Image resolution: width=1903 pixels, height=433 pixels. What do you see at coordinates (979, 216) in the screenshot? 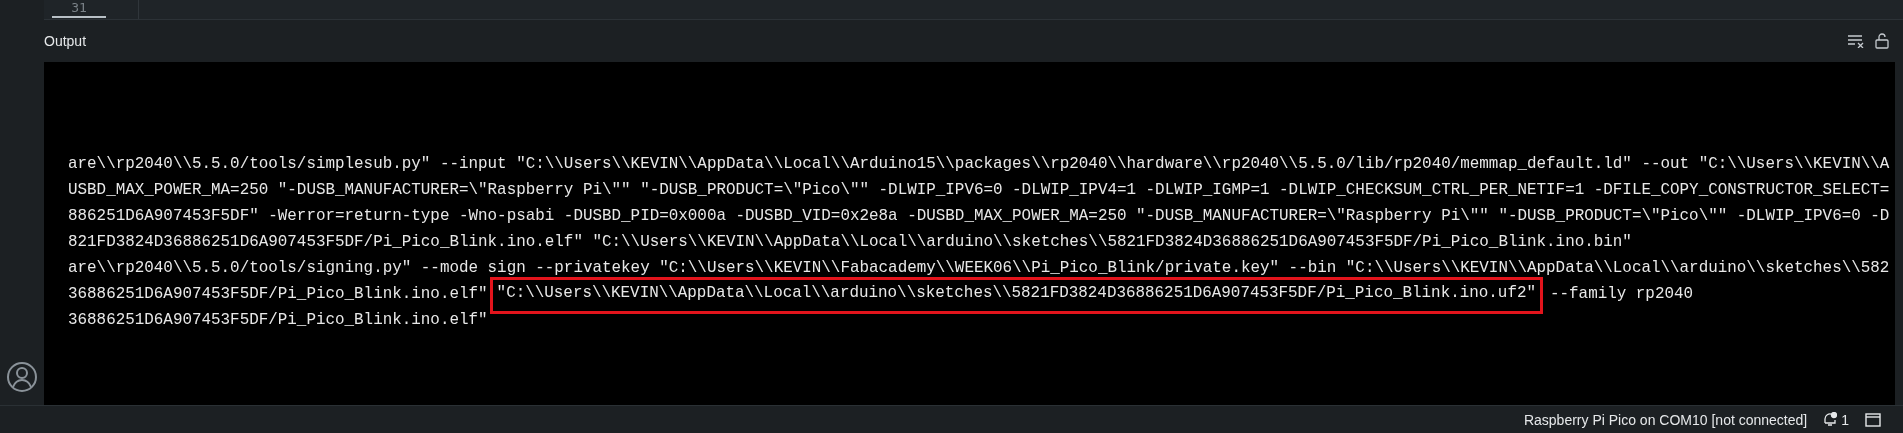
I see `output-line: 886251D6A907453F5DF" -Werror=return-type -Wno-psabi -DUSBD_PID=0x000a -DUSBD_VID=0x2e8a -DUSBD_MAX_POWER_MA=250 "-DUSB_MANUFACTURER=\"Raspberry Pi\"" "-DUSB_PRODUCT=\"Pico\"" -DLWIP_IPV6=0 -D` at bounding box center [979, 216].